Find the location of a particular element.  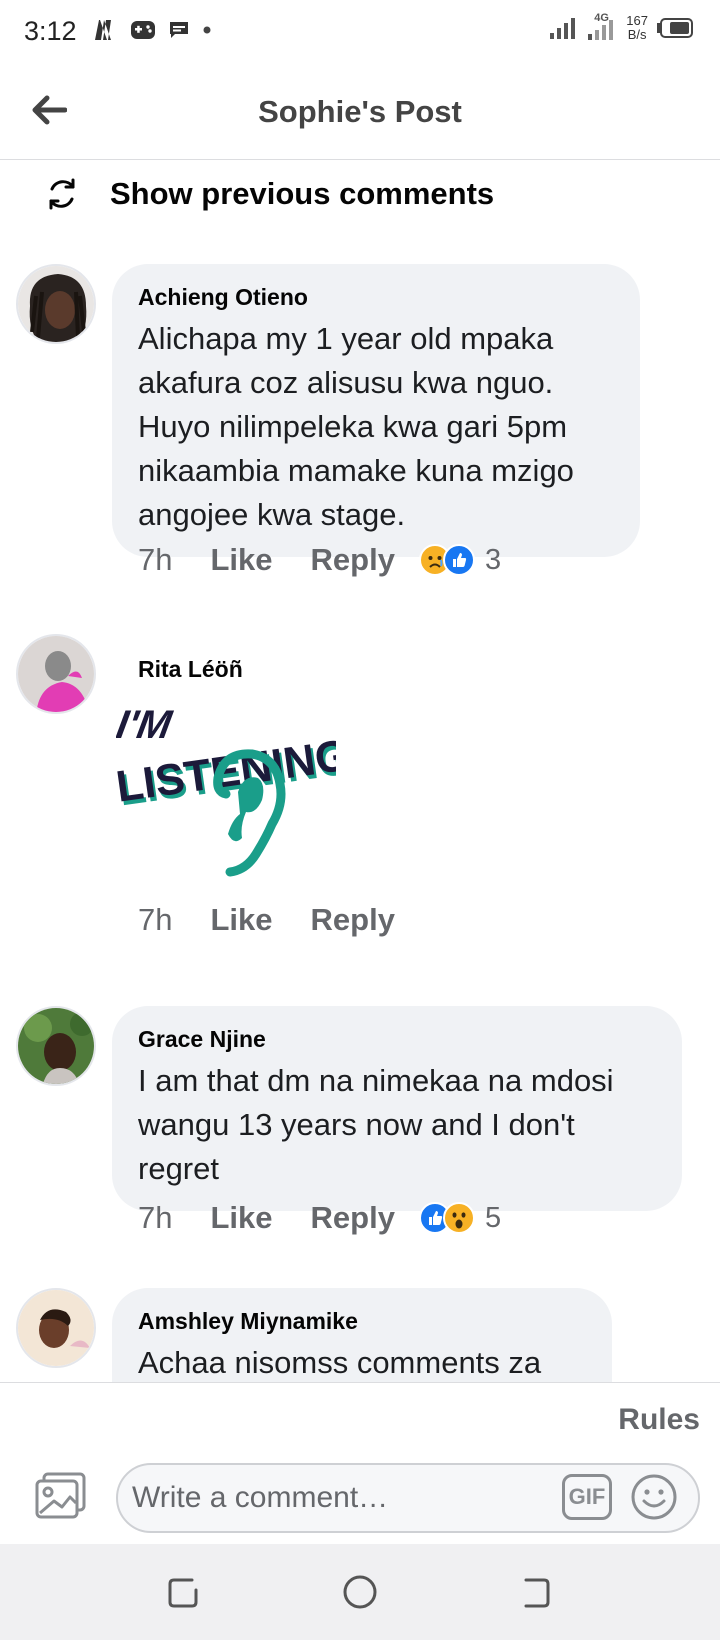

netflix-icon is located at coordinates (103, 30).